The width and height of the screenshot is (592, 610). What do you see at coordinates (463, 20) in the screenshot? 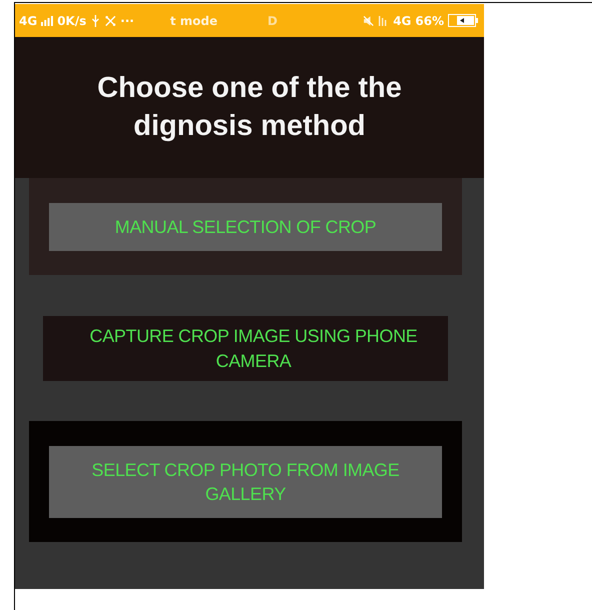
I see `battery-icon` at bounding box center [463, 20].